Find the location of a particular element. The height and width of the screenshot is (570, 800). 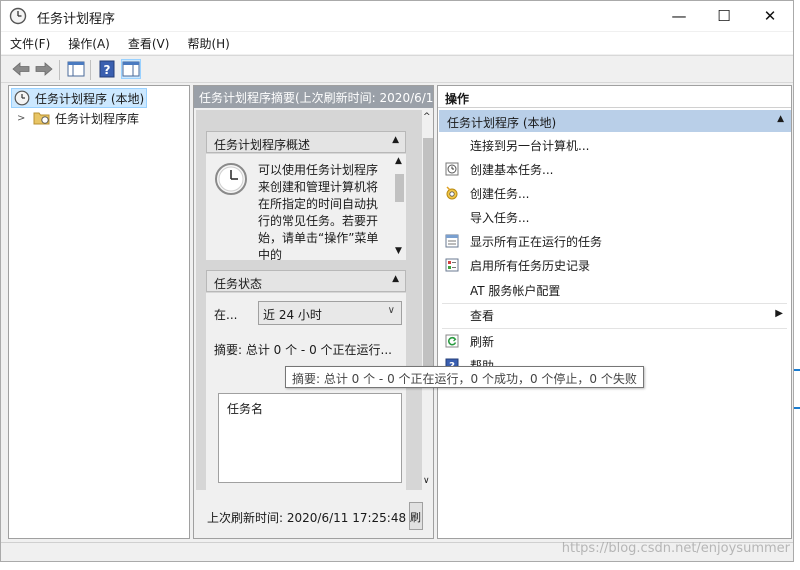

wizard-icon is located at coordinates (452, 169).